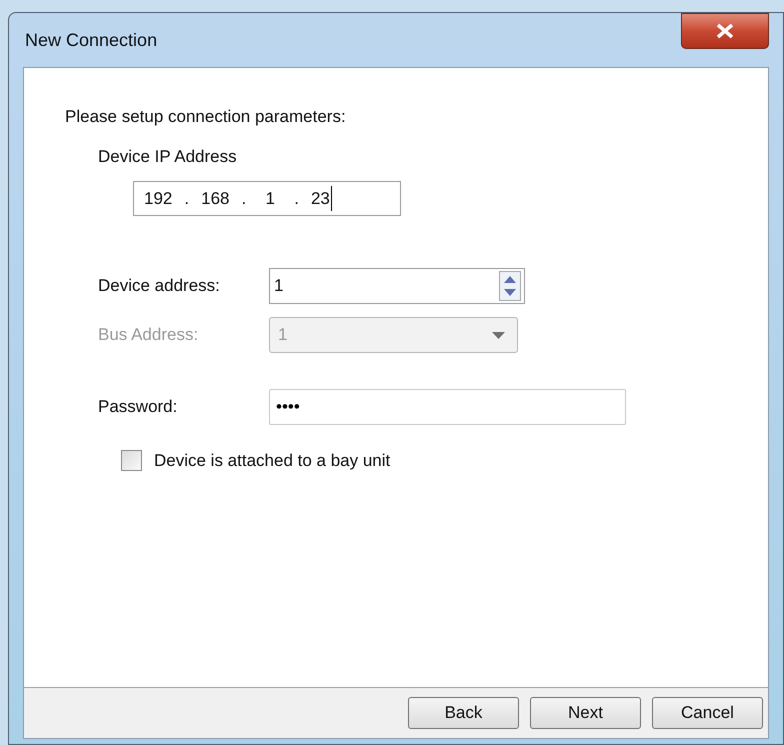  I want to click on password-field: ••••, so click(447, 407).